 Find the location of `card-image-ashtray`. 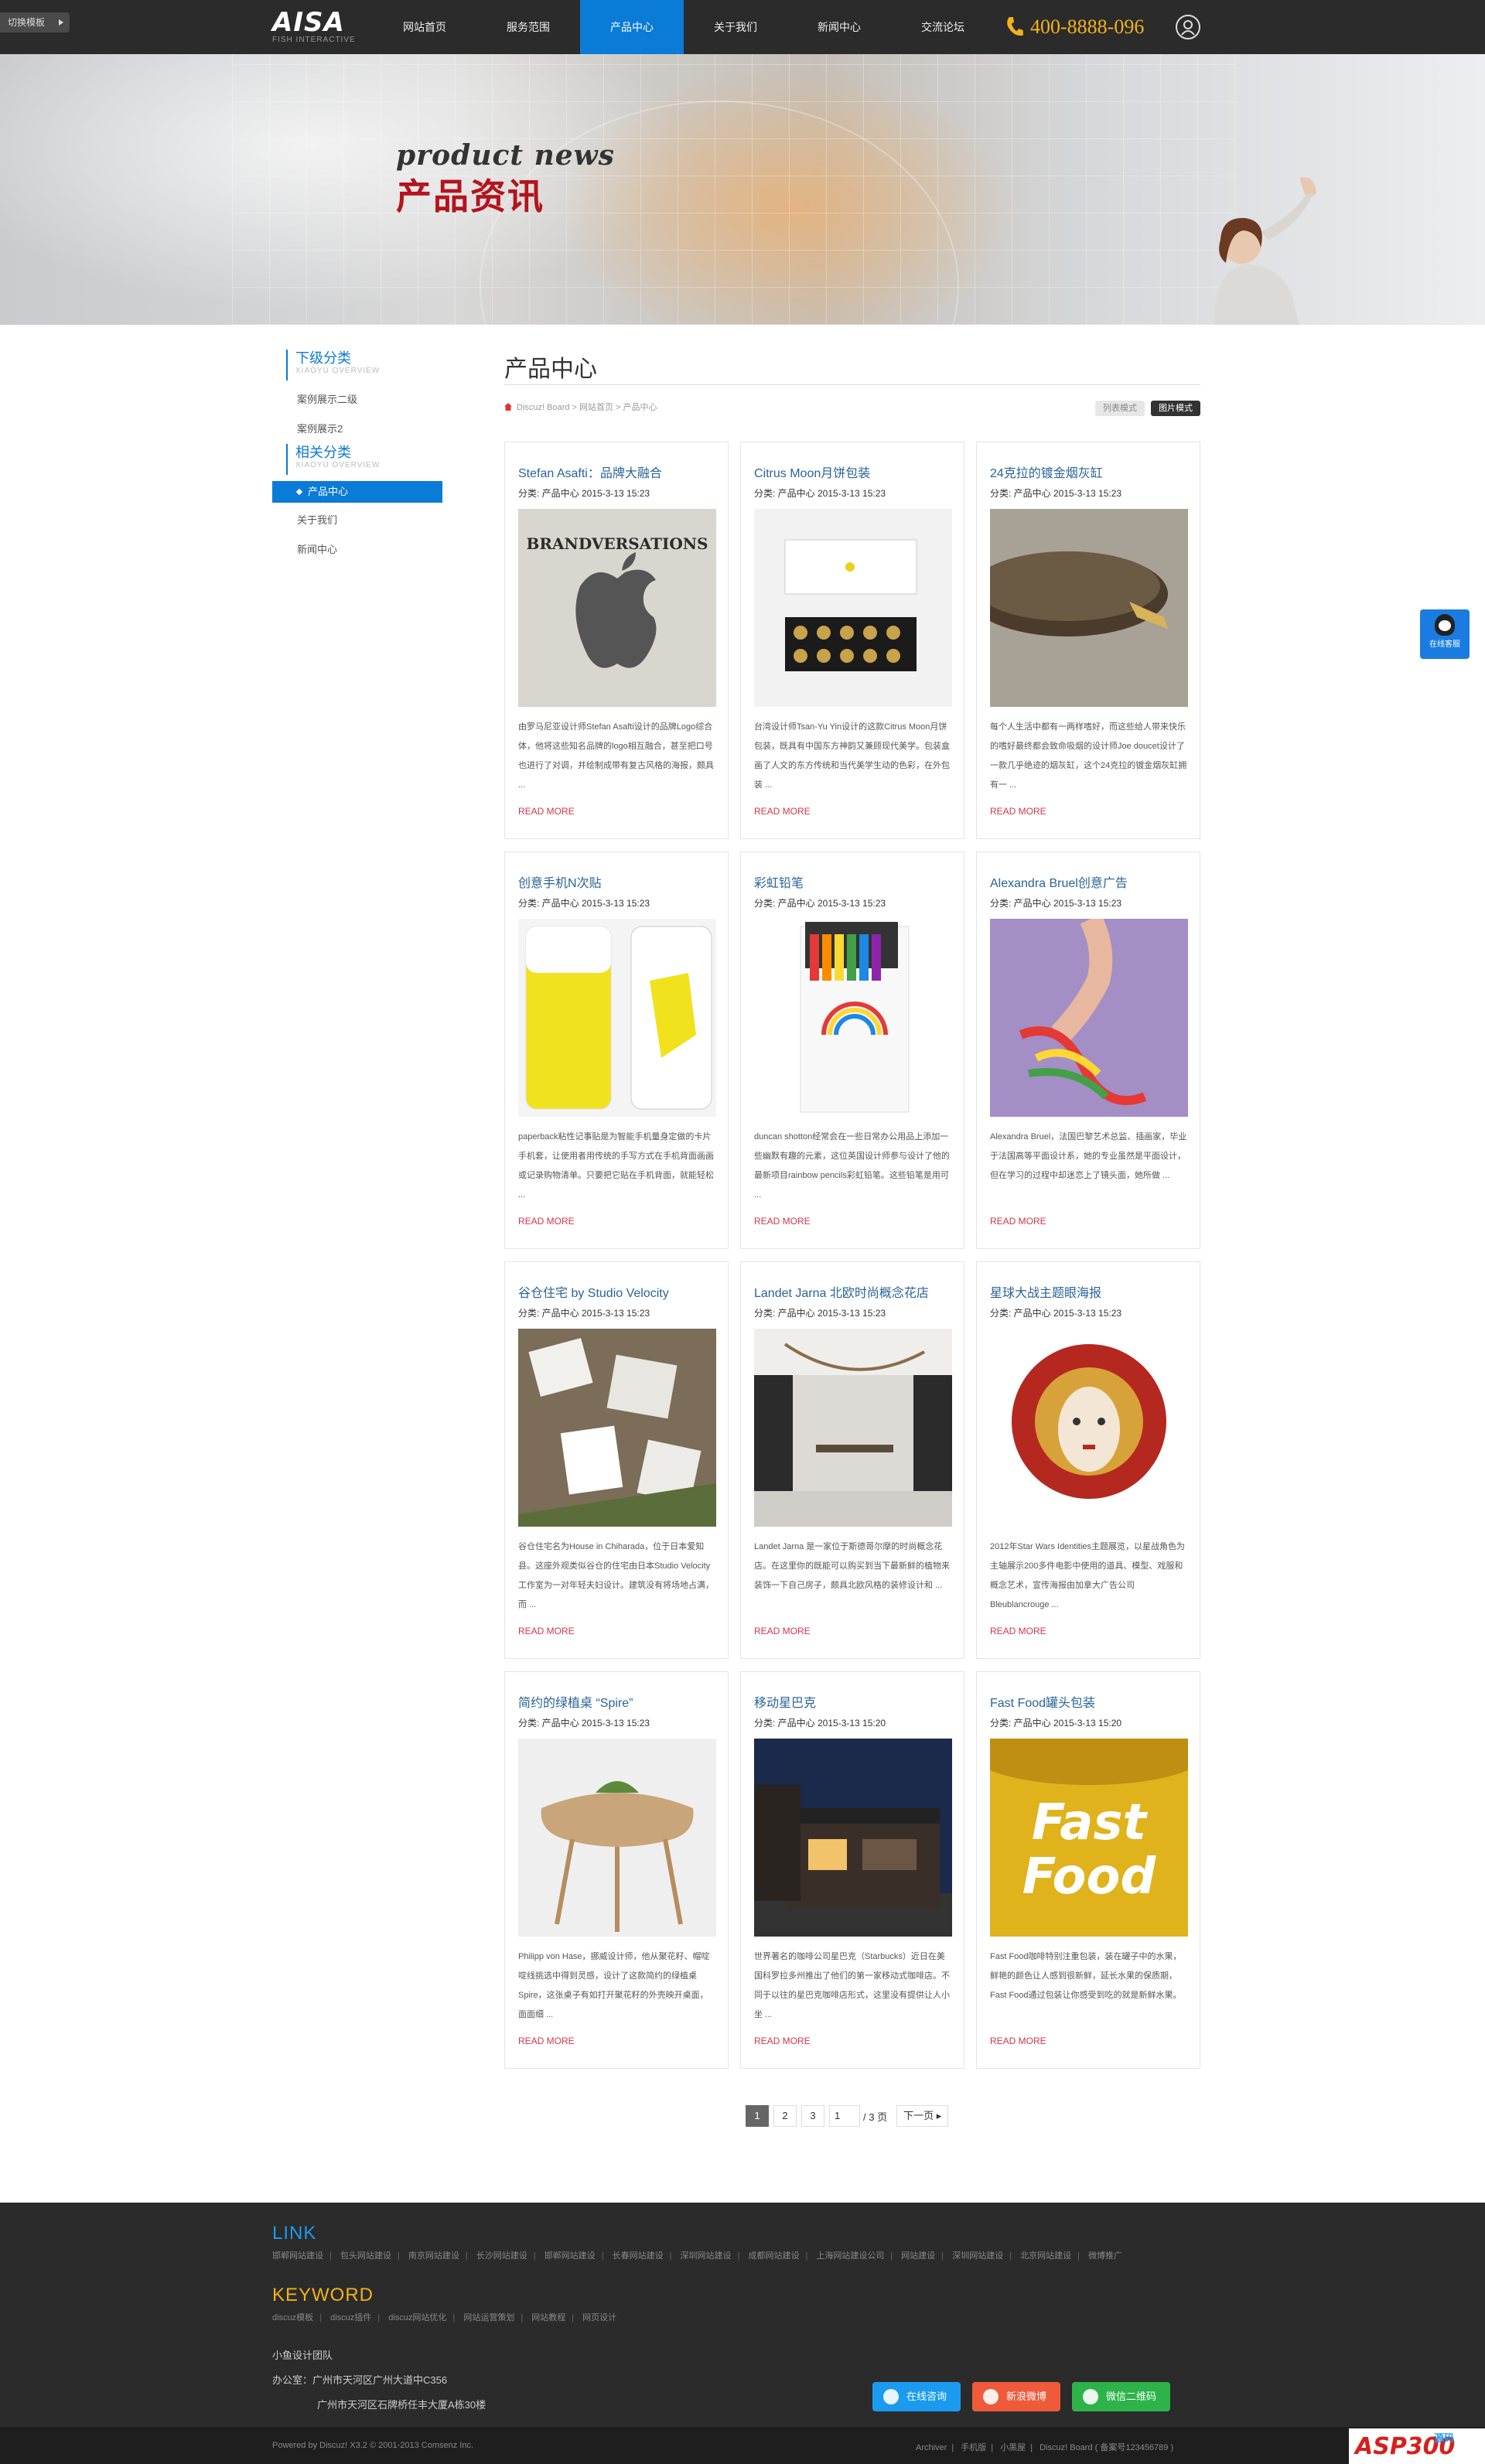

card-image-ashtray is located at coordinates (1089, 608).